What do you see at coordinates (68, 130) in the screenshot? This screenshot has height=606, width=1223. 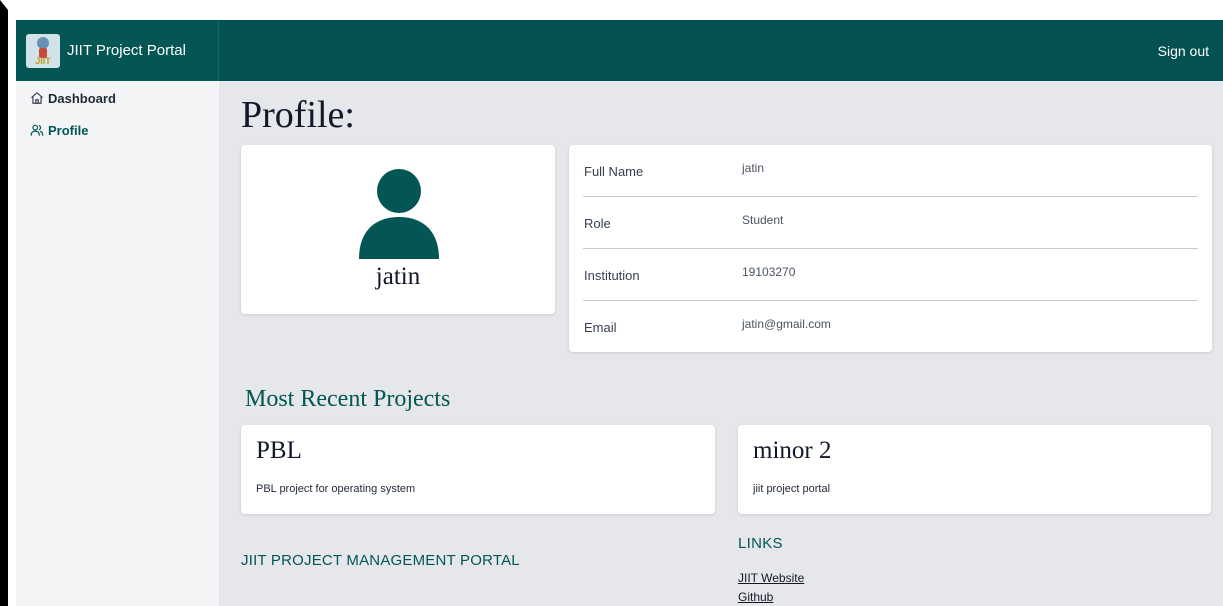 I see `sidebar-item-label: Profile` at bounding box center [68, 130].